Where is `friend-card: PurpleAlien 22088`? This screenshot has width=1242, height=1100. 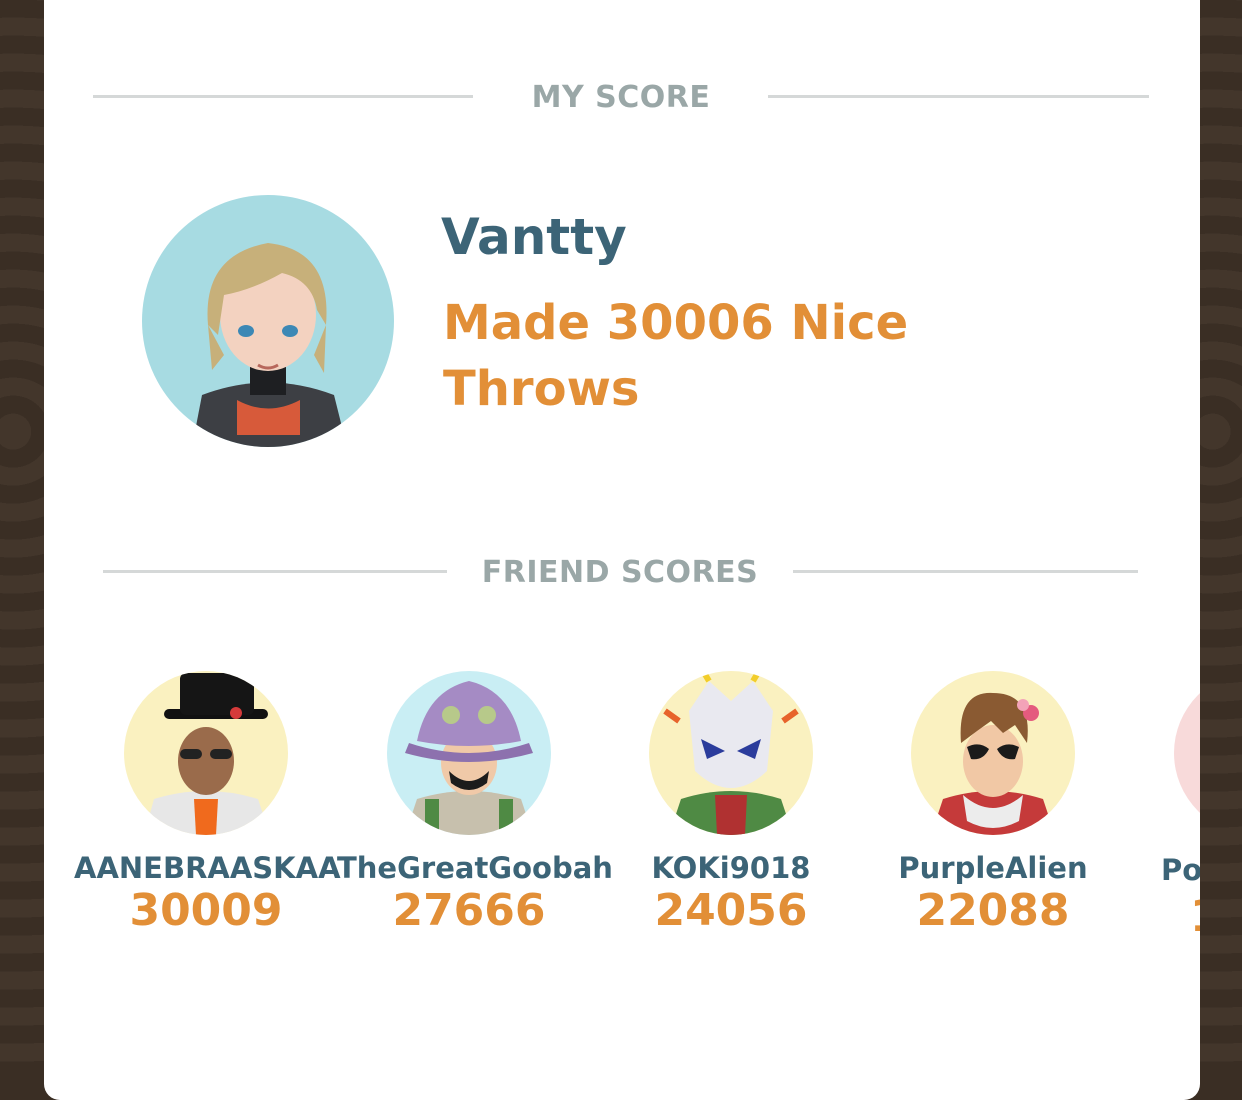
friend-card: PurpleAlien 22088 is located at coordinates (993, 803).